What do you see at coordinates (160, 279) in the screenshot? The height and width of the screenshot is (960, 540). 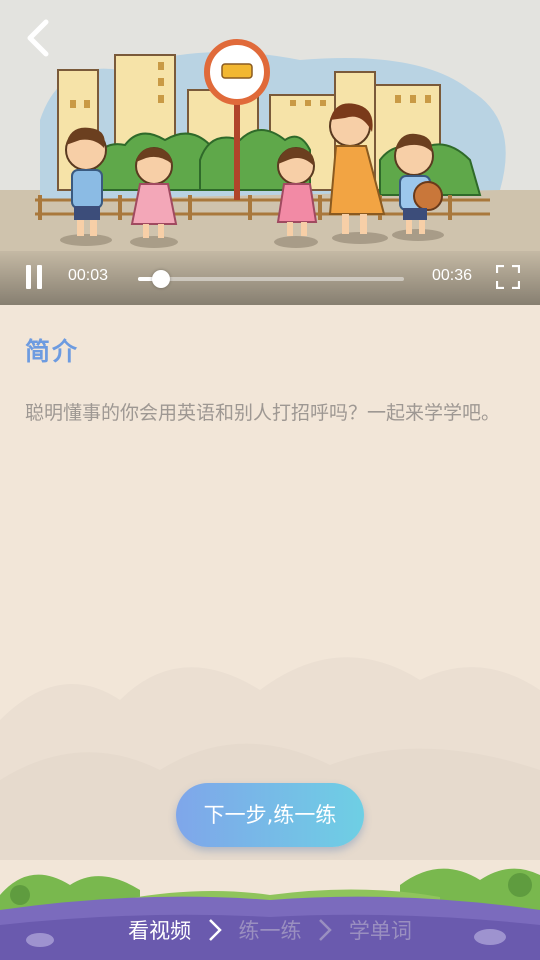 I see `progress-thumb` at bounding box center [160, 279].